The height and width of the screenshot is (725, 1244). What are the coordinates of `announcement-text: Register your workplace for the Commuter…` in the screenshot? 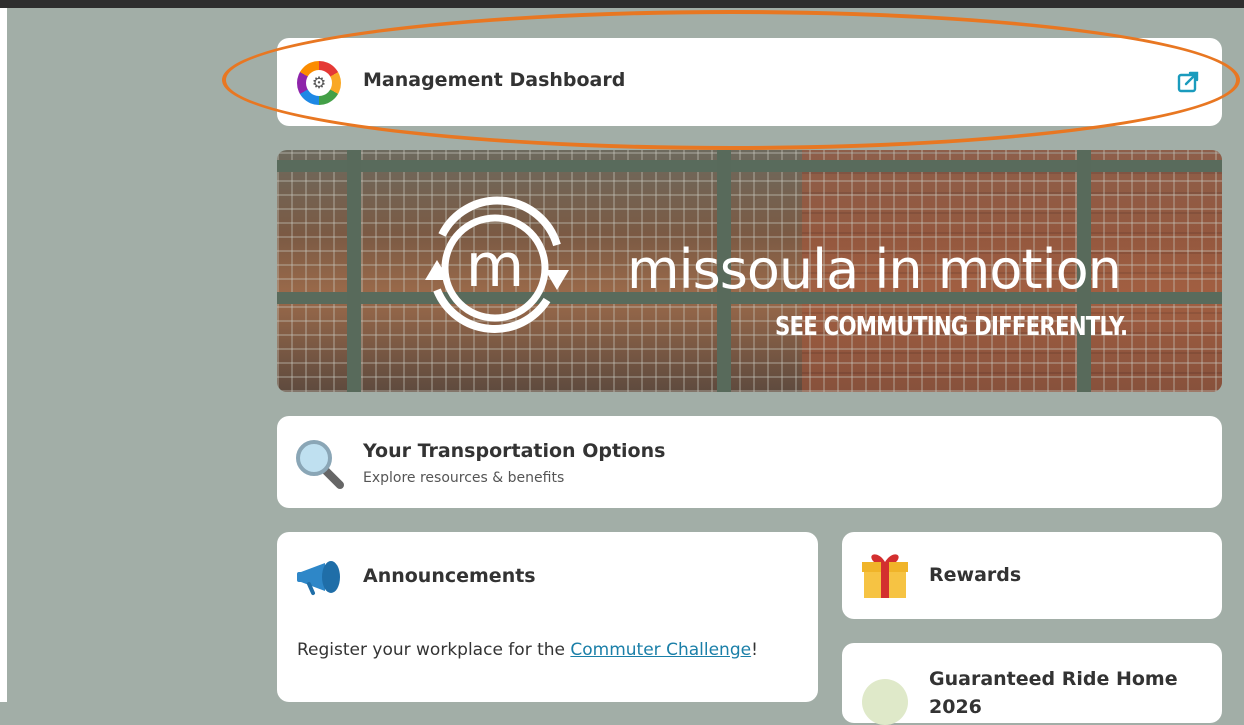 It's located at (527, 650).